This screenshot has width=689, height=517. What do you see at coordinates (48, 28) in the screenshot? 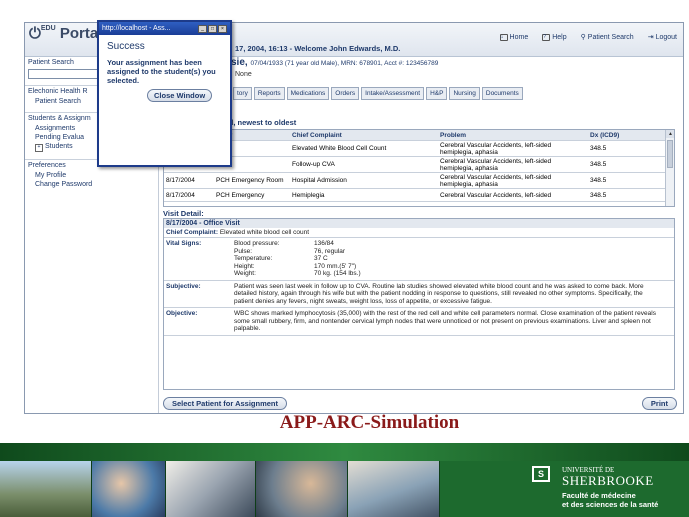
I see `logo-sup: EDU` at bounding box center [48, 28].